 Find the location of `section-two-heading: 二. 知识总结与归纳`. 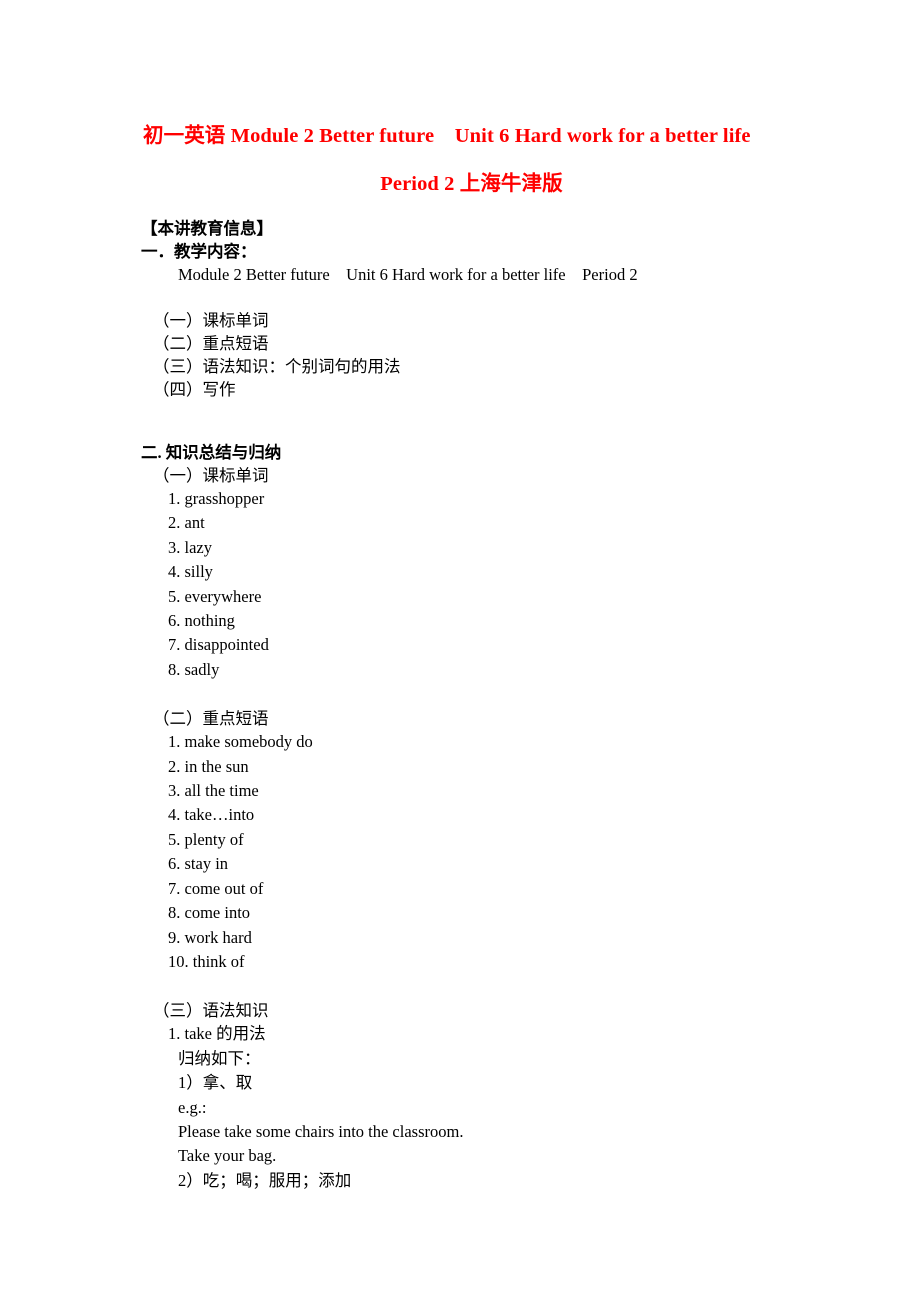

section-two-heading: 二. 知识总结与归纳 is located at coordinates (211, 452).